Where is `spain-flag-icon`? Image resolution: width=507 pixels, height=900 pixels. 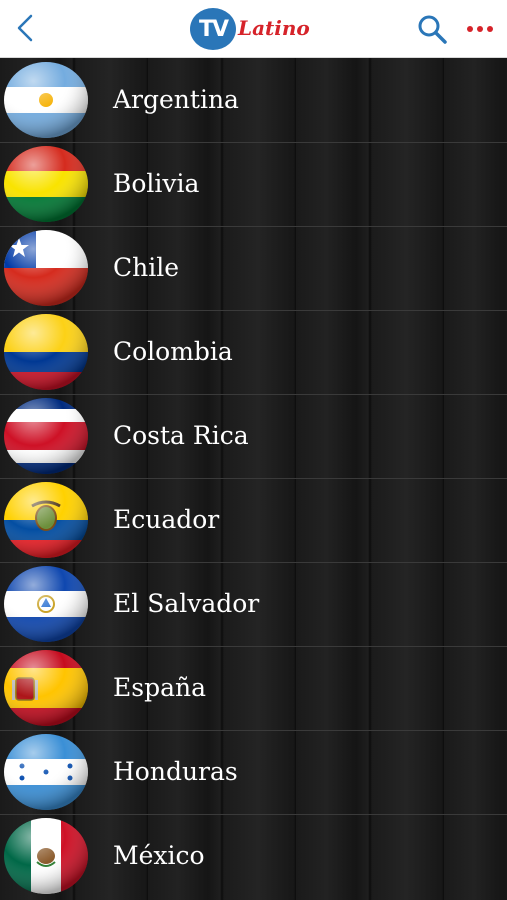 spain-flag-icon is located at coordinates (46, 688).